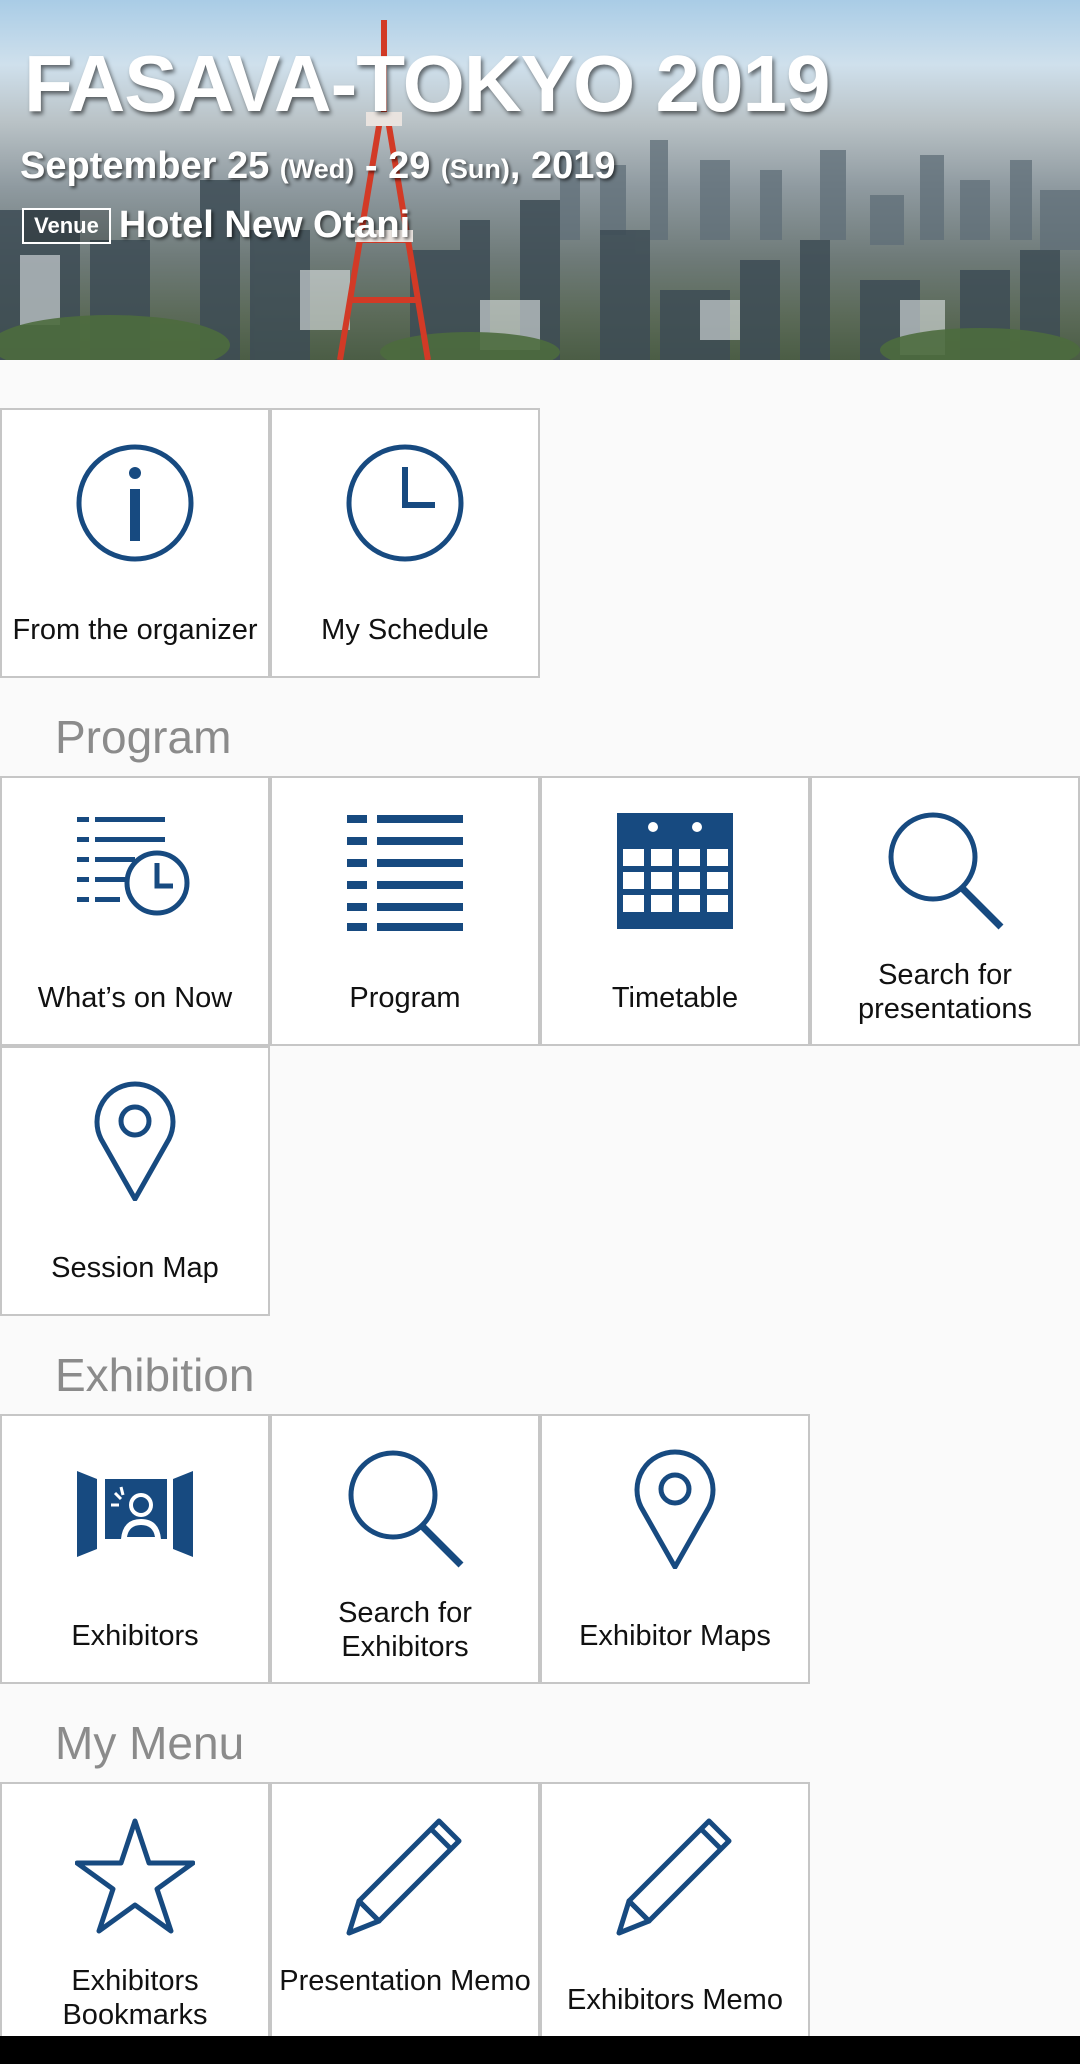 The width and height of the screenshot is (1080, 2064). I want to click on tile-exhibitors-memo: Exhibitors Memo, so click(675, 1909).